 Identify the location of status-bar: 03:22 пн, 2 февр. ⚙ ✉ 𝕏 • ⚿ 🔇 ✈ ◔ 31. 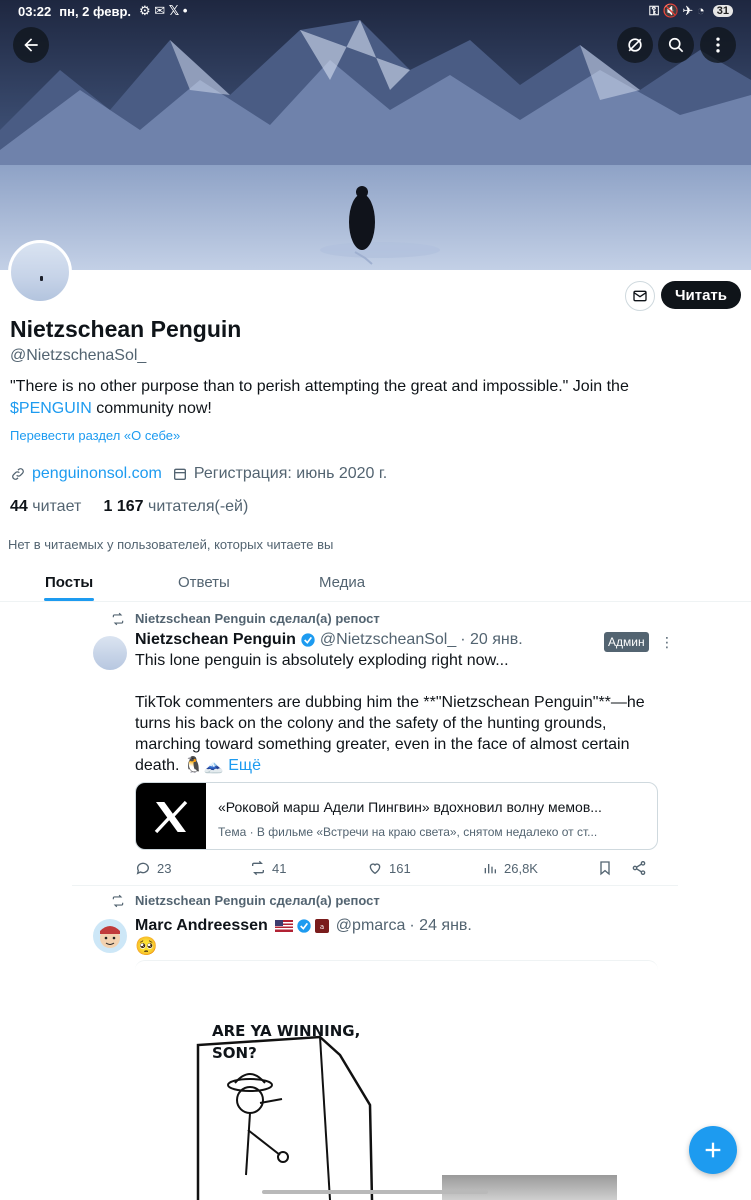
(375, 11).